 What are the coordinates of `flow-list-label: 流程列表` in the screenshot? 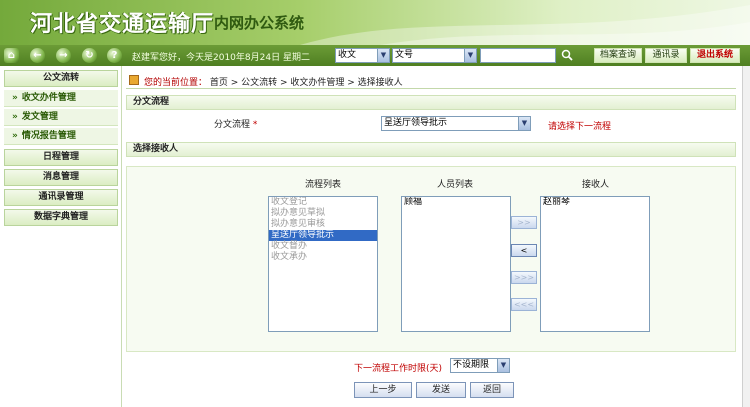 It's located at (323, 185).